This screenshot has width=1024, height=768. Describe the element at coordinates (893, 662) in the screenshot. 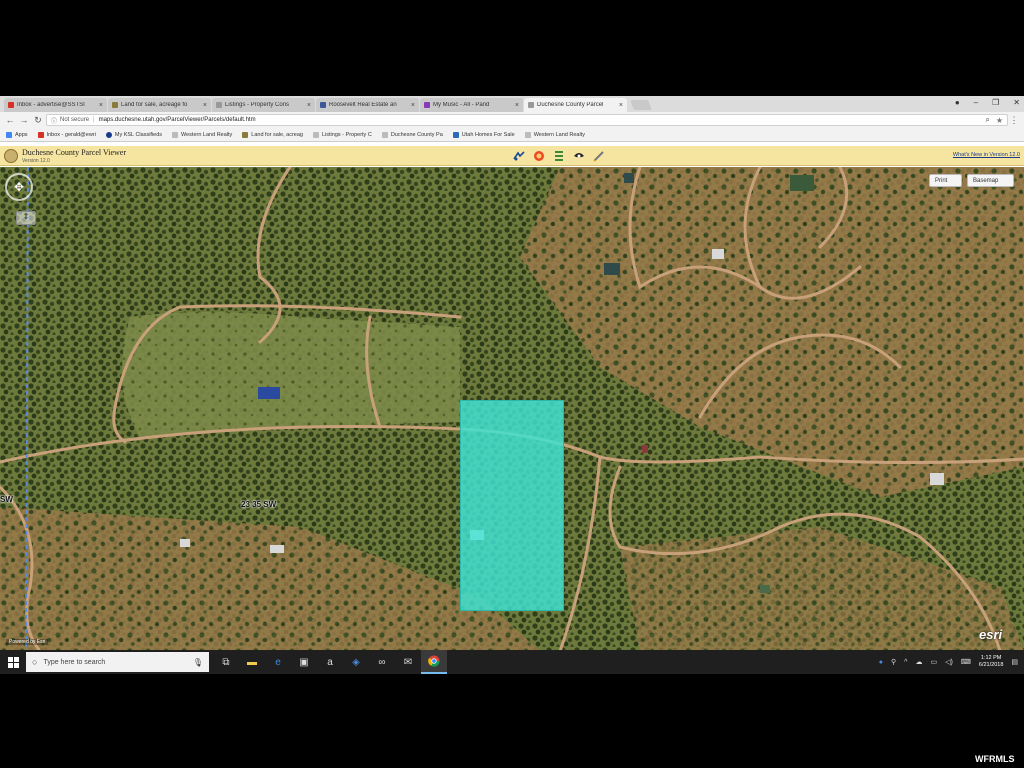

I see `people-tray-icon: ⚲` at that location.